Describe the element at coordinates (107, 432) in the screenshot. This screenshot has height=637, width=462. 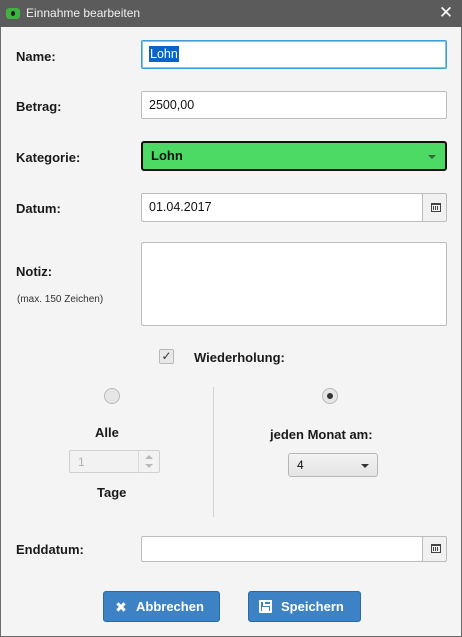
I see `every-label: Alle` at that location.